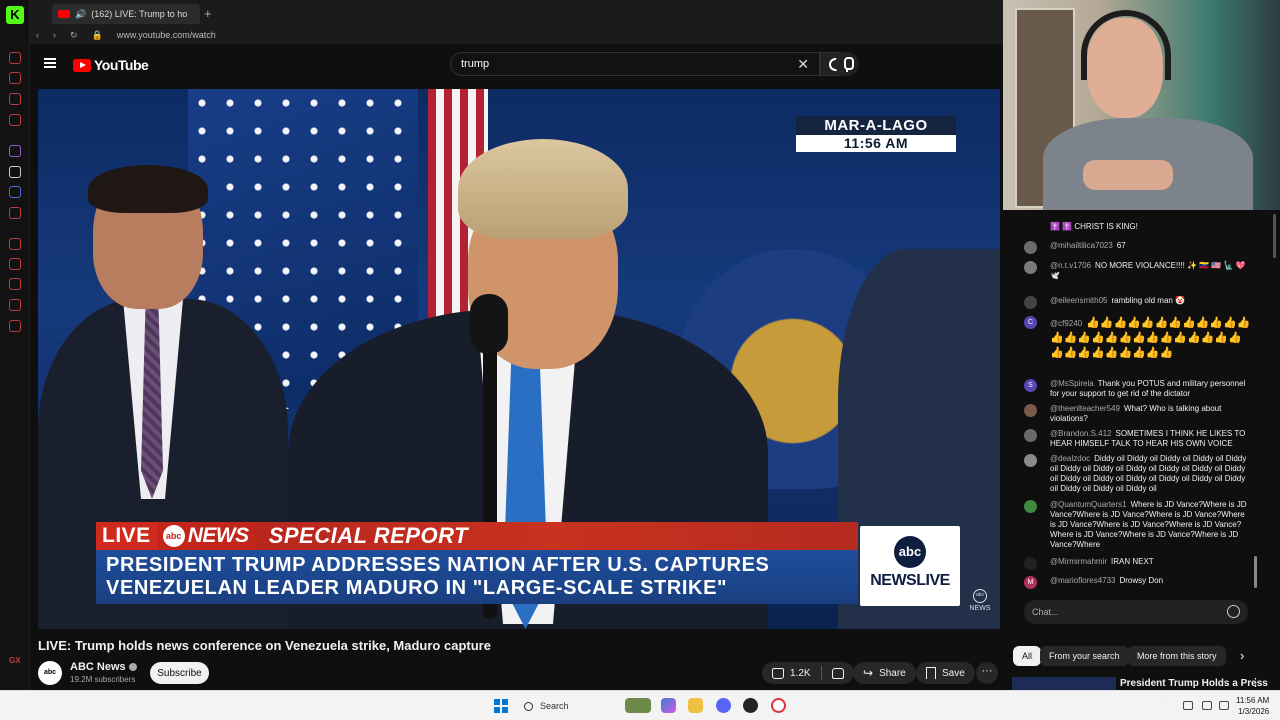  What do you see at coordinates (1082, 580) in the screenshot?
I see `chat-author: @marioflores4733` at bounding box center [1082, 580].